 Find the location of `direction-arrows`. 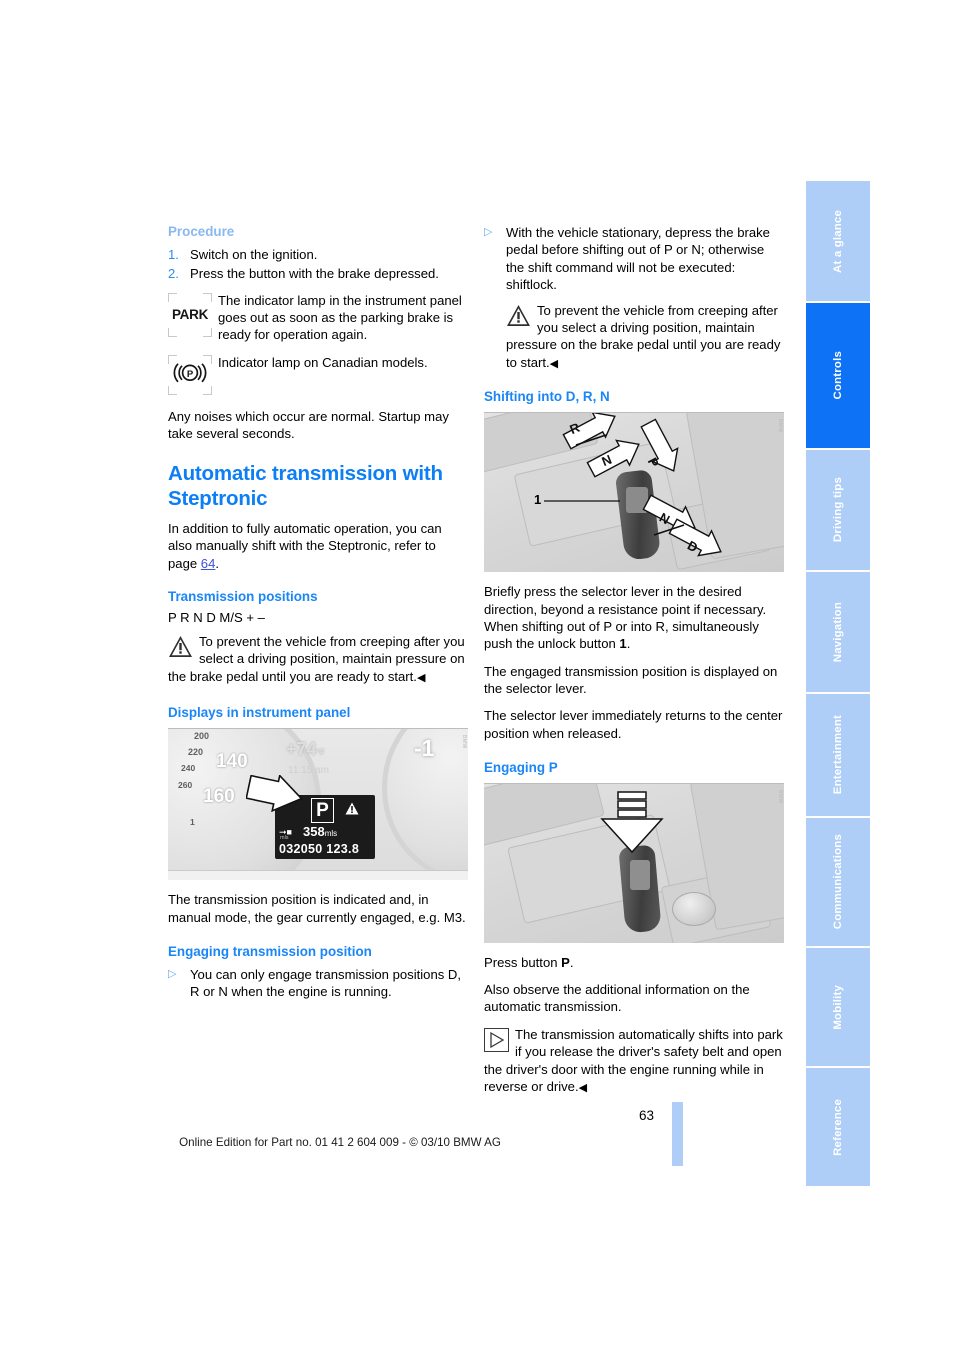

direction-arrows is located at coordinates (633, 485).